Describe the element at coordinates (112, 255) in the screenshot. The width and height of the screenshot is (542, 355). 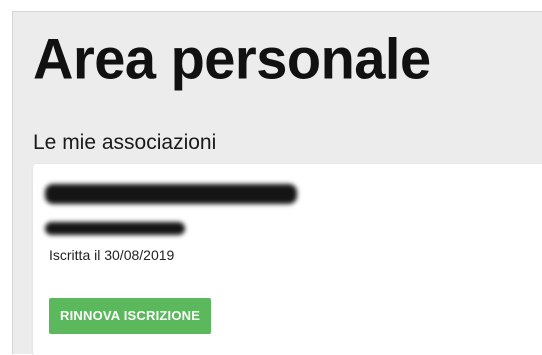
I see `membership-date-text: Iscritta il 30/08/2019` at that location.